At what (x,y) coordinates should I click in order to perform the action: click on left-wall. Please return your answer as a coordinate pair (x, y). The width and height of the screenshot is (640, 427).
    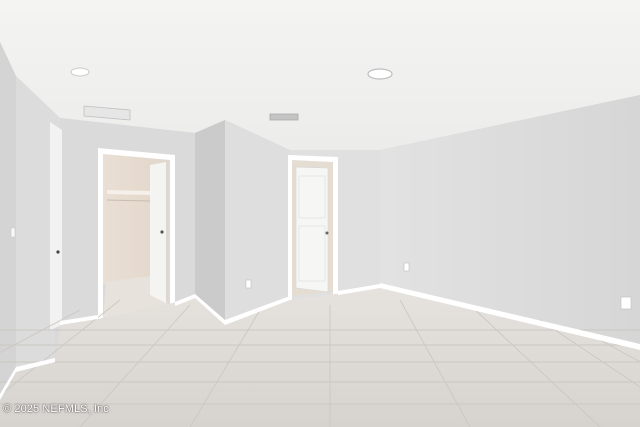
    Looking at the image, I should click on (8, 221).